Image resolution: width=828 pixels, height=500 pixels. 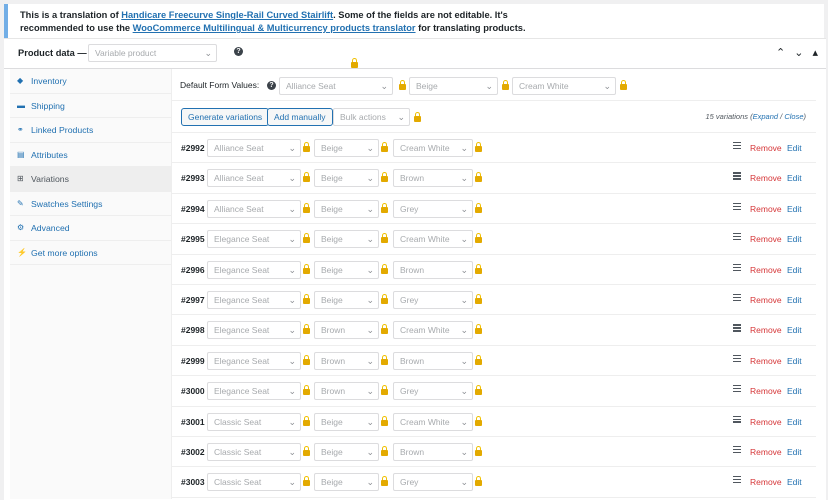 What do you see at coordinates (225, 117) in the screenshot?
I see `generate-variations-button: Generate variations` at bounding box center [225, 117].